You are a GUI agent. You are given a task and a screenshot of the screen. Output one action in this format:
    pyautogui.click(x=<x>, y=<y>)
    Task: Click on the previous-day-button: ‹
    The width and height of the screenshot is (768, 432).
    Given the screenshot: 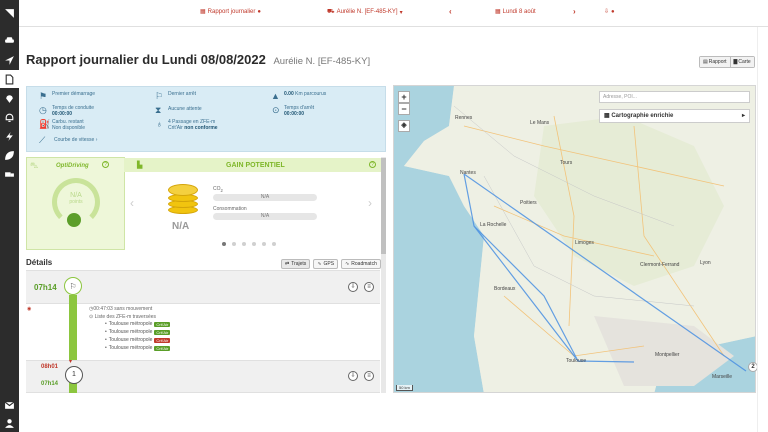 What is the action you would take?
    pyautogui.click(x=450, y=11)
    